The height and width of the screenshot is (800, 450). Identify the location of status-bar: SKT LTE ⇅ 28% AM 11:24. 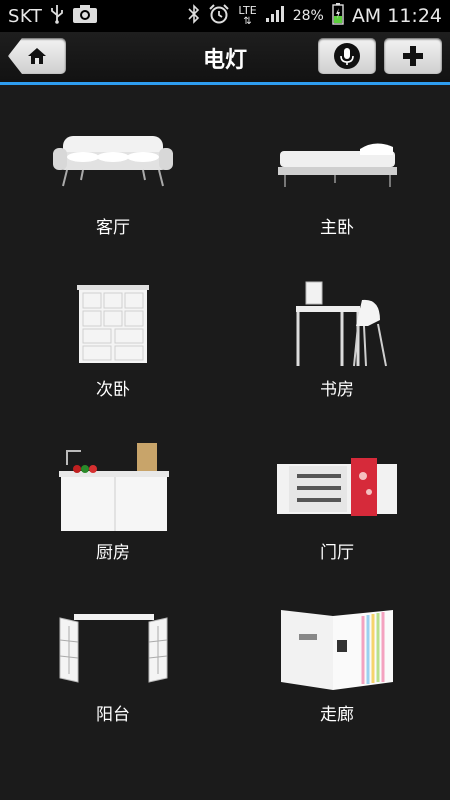
(225, 16).